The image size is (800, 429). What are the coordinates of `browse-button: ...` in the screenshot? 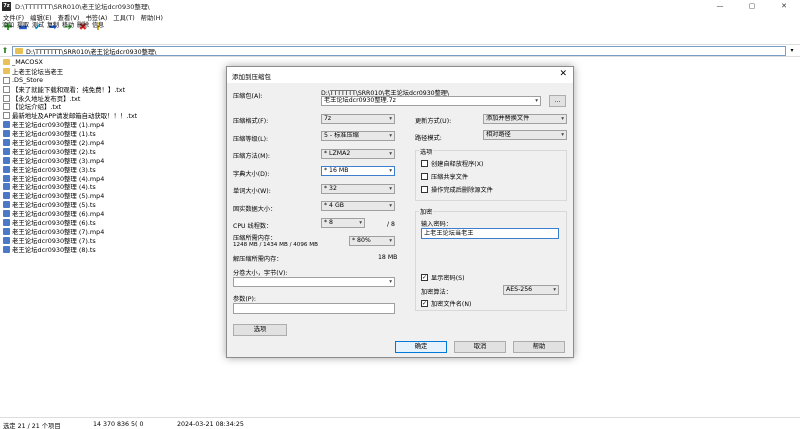 It's located at (557, 101).